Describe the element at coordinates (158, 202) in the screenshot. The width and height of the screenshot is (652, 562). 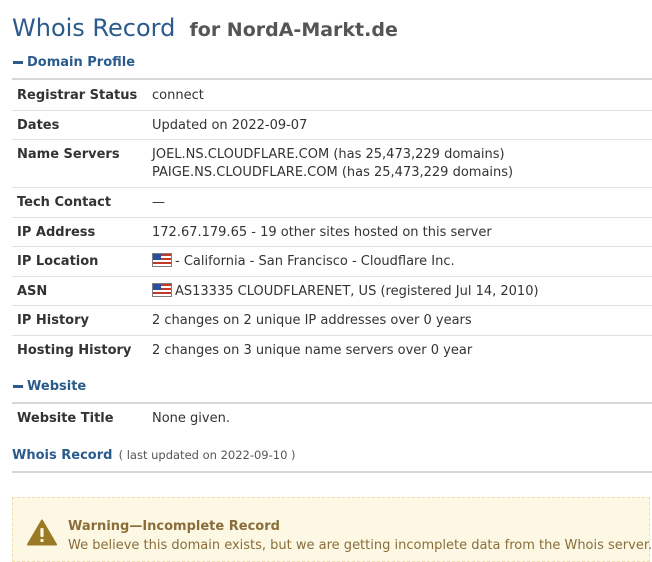
I see `tech-contact-value: —` at that location.